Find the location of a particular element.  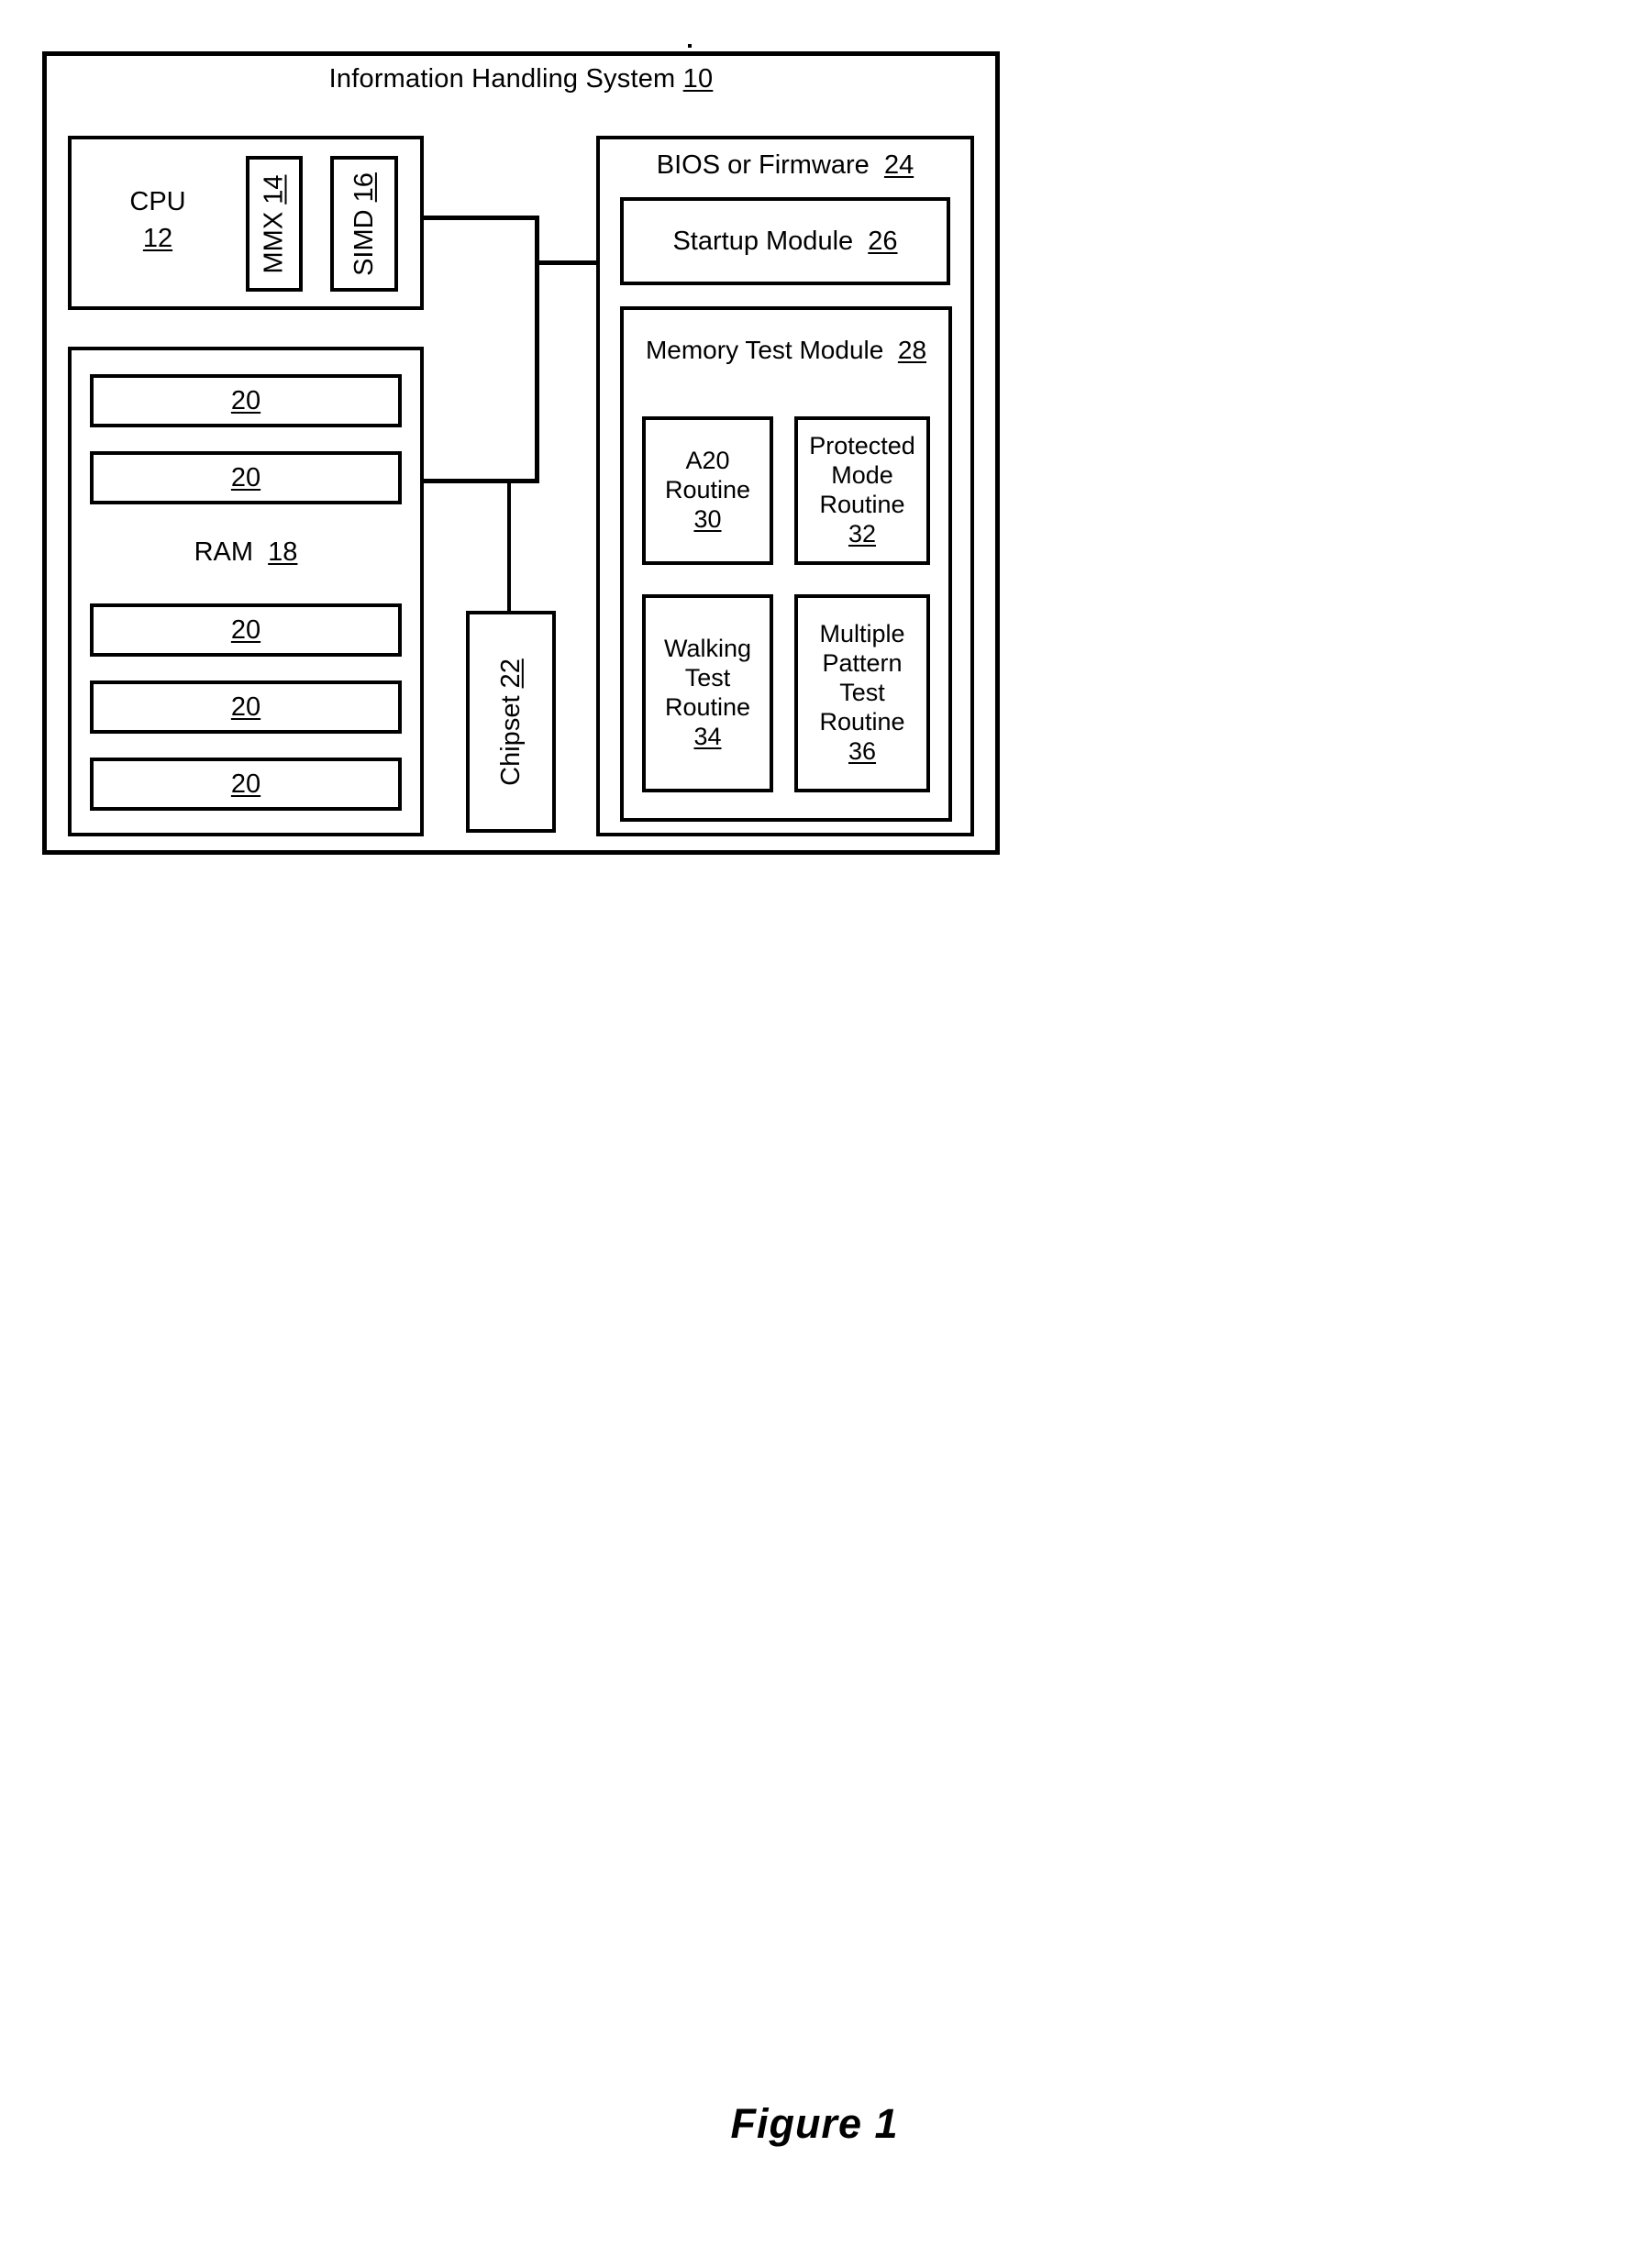

a20-routine-box: A20 Routine 30 is located at coordinates (708, 490).